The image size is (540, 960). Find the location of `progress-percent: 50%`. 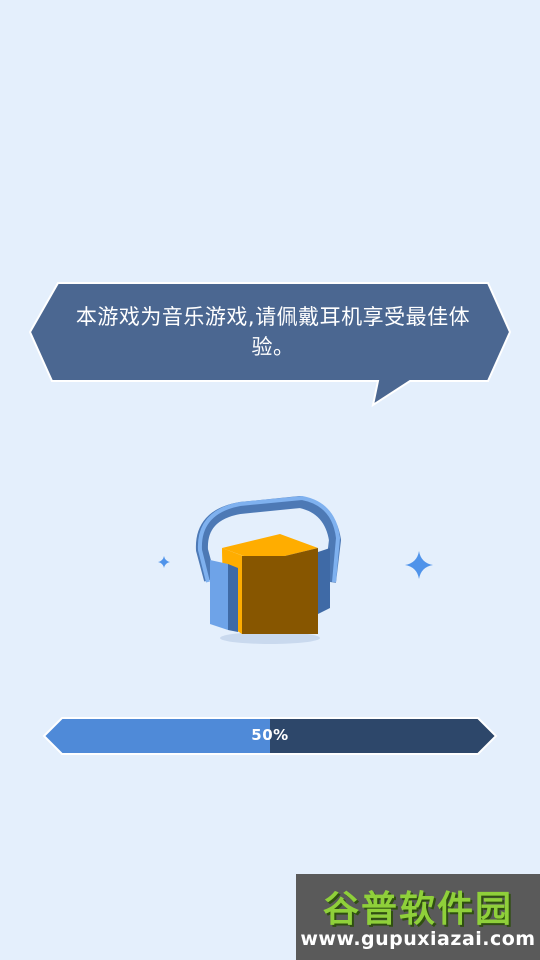

progress-percent: 50% is located at coordinates (270, 735).